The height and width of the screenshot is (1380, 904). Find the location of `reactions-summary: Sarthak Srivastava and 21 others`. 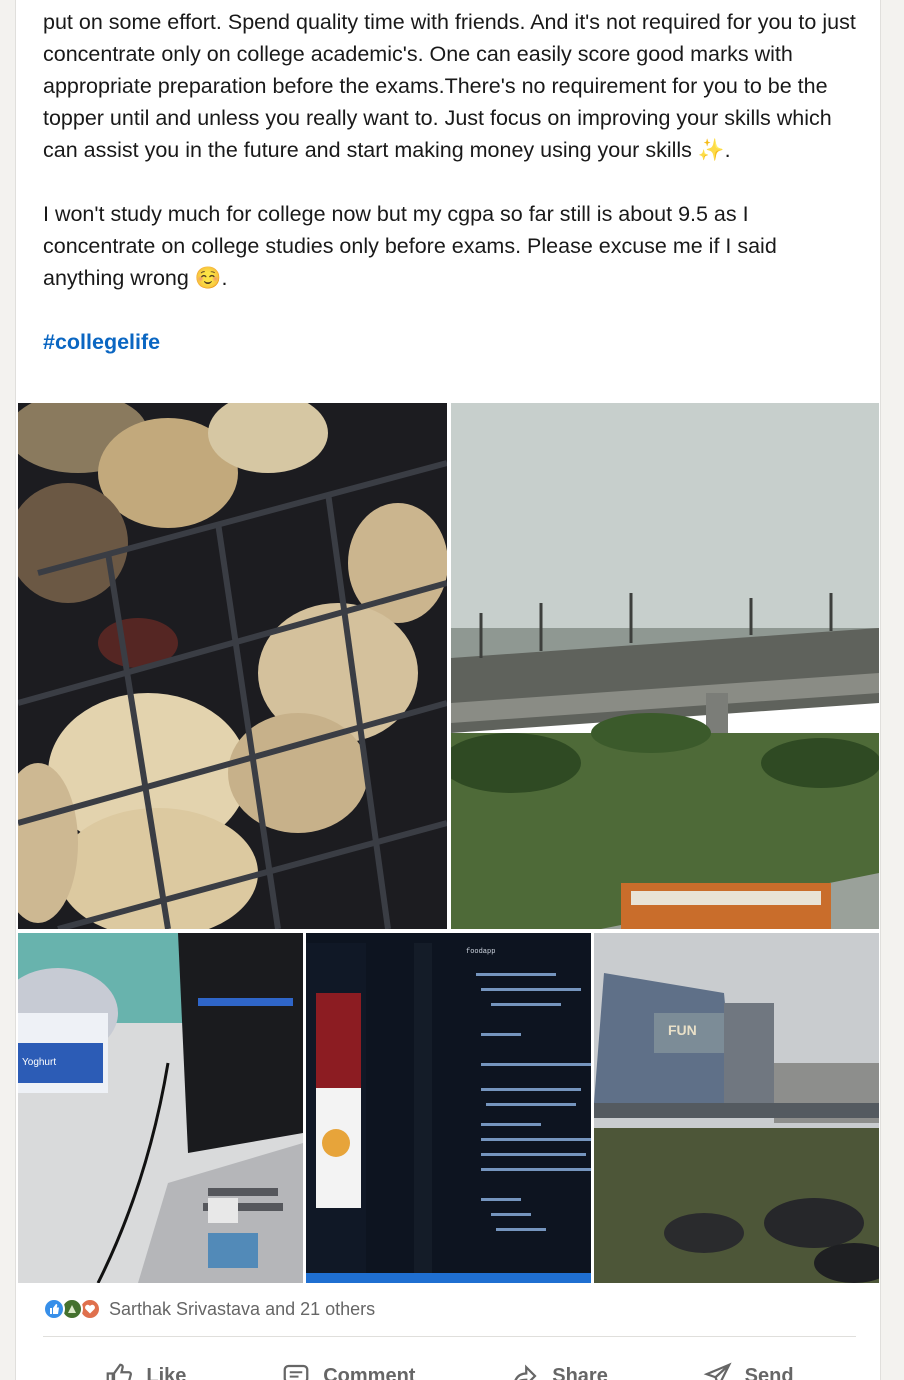

reactions-summary: Sarthak Srivastava and 21 others is located at coordinates (242, 1309).